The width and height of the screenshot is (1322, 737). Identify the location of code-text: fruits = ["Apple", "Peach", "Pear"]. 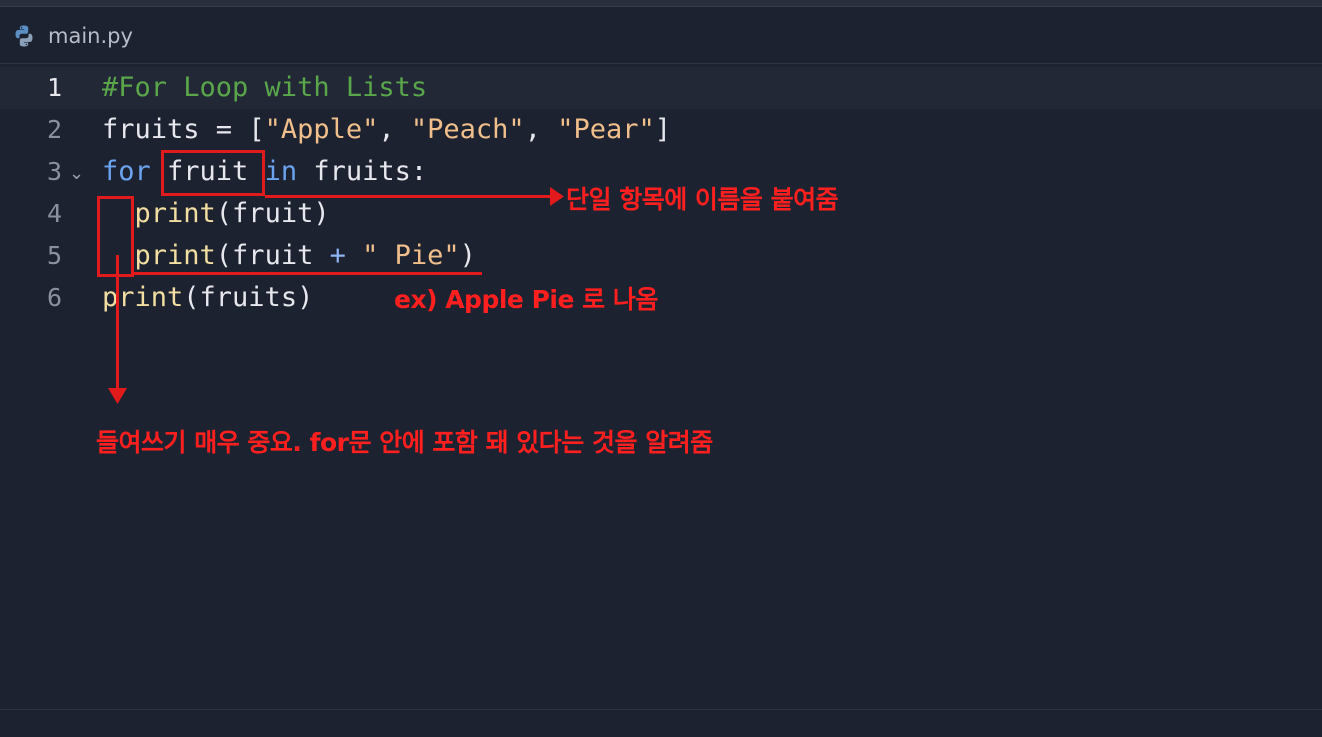
(386, 130).